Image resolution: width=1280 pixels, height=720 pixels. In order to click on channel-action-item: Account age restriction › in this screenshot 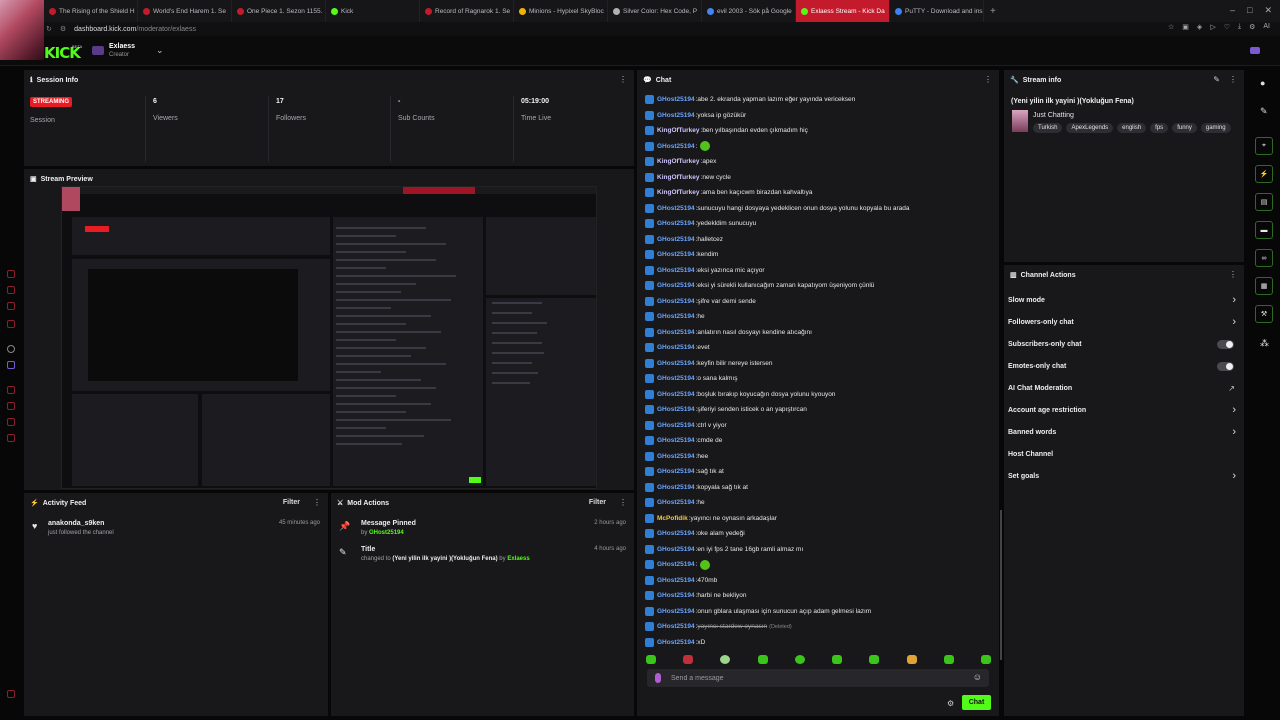, I will do `click(1123, 410)`.